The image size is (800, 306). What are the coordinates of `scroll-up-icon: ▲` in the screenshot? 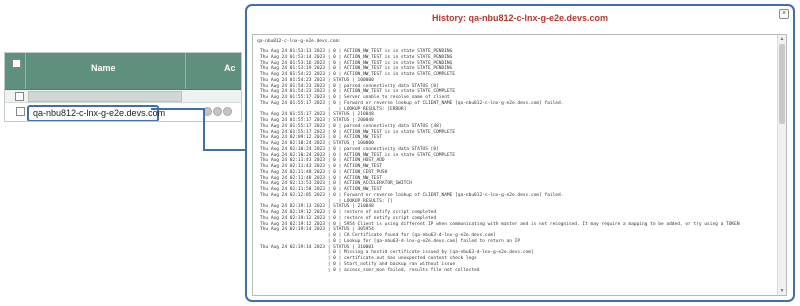 It's located at (782, 39).